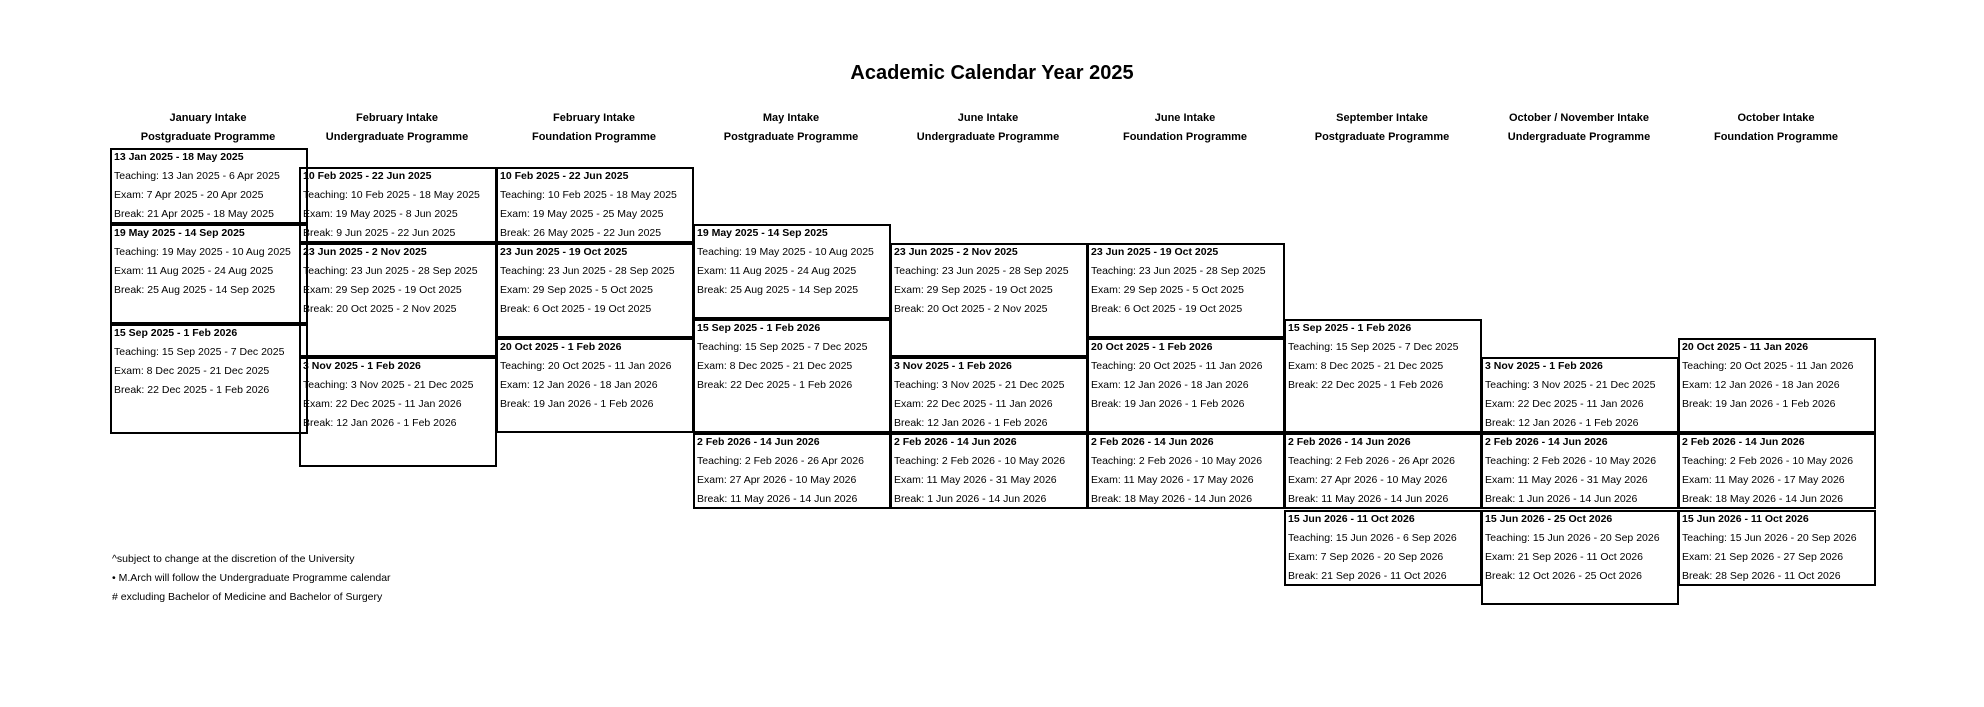 The height and width of the screenshot is (707, 1984). What do you see at coordinates (194, 214) in the screenshot?
I see `term-detail-line: Break: 21 Apr 2025 - 18 May 2025` at bounding box center [194, 214].